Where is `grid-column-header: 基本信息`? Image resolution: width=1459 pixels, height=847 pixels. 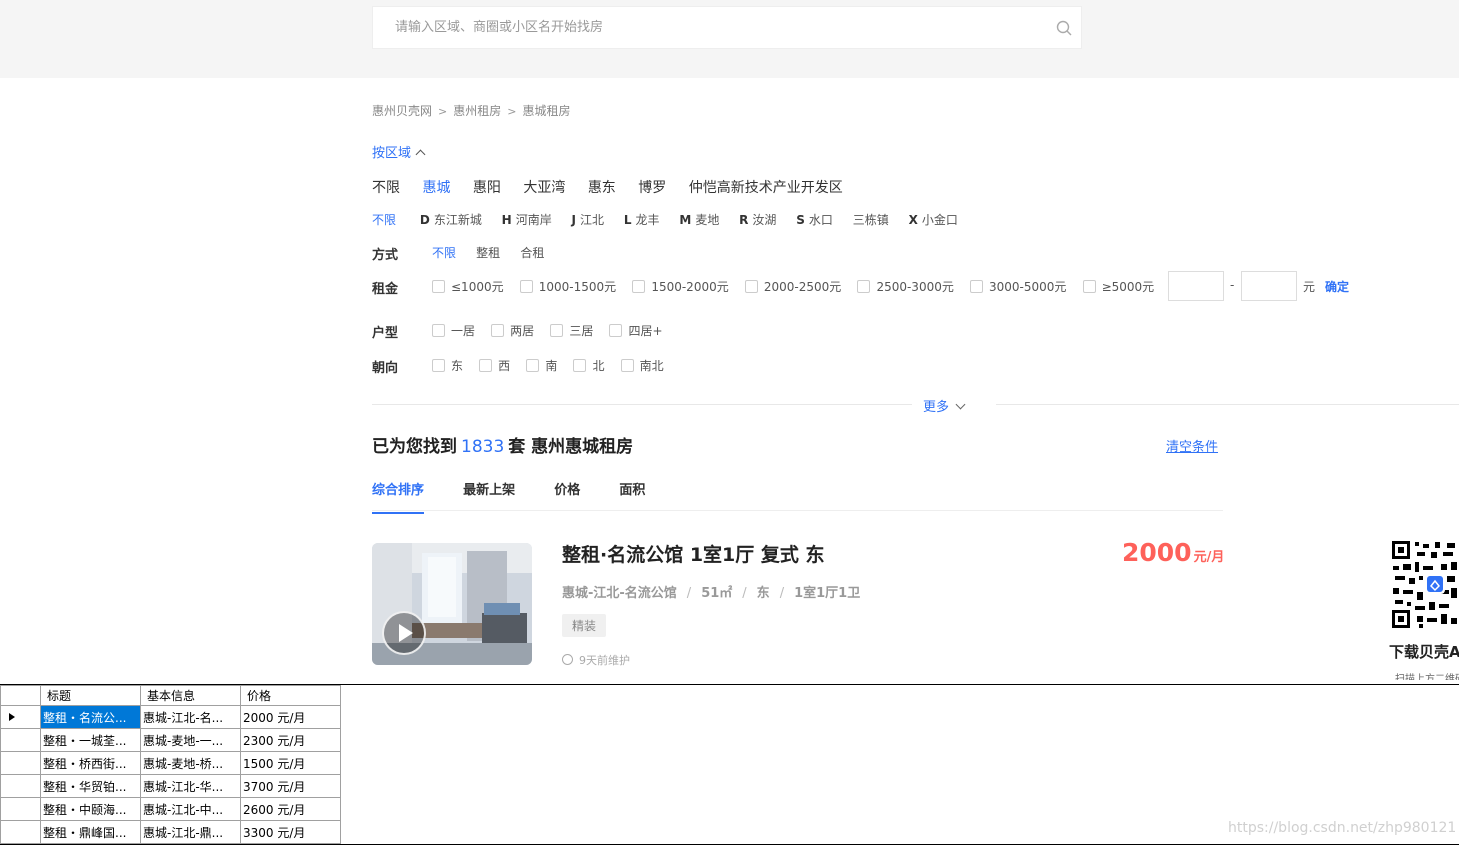 grid-column-header: 基本信息 is located at coordinates (190, 695).